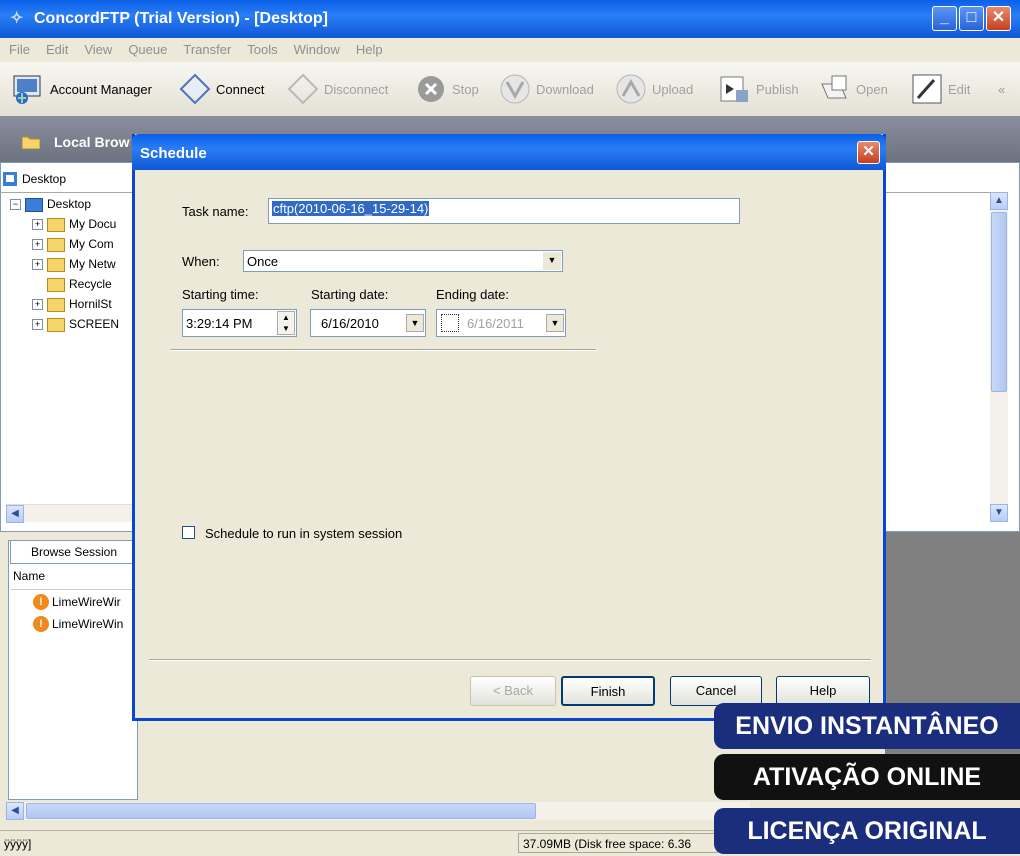  I want to click on when-select: Once ▼, so click(403, 261).